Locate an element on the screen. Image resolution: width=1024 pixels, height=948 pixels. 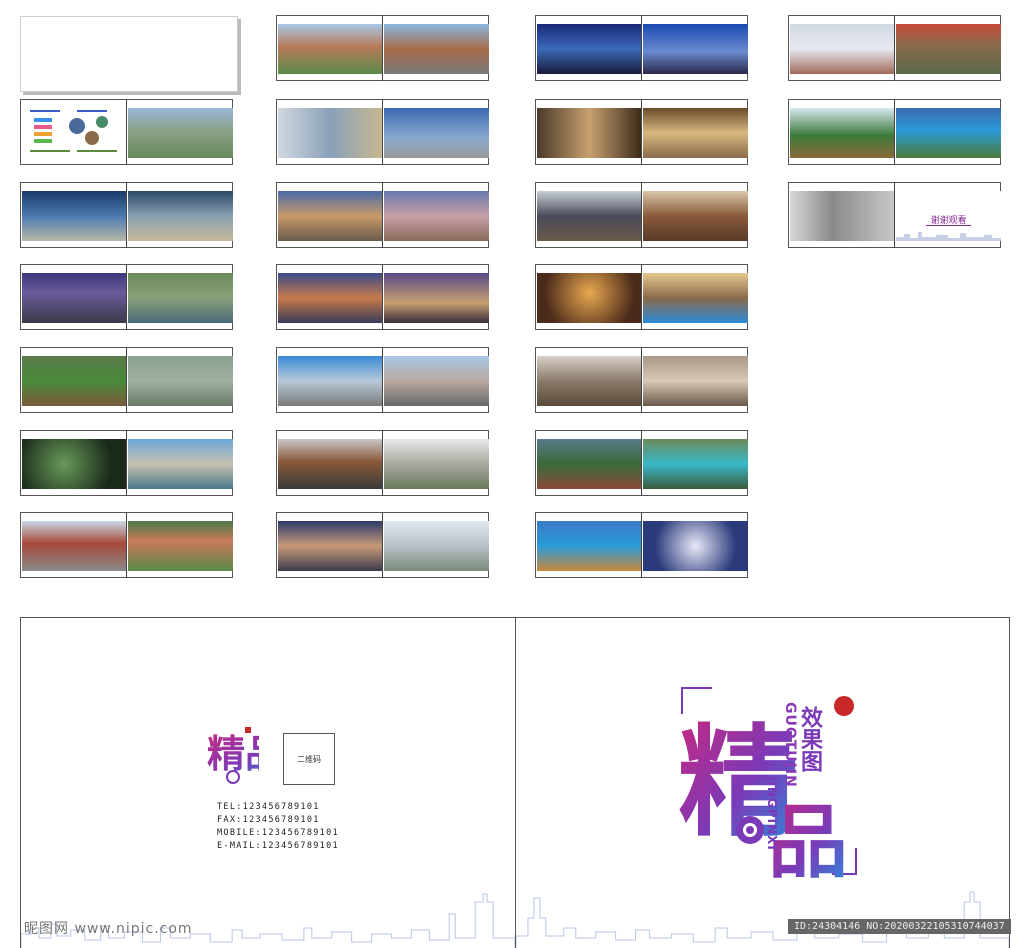
cover-pinyin-guotujin: GUOTUJIN is located at coordinates (790, 745).